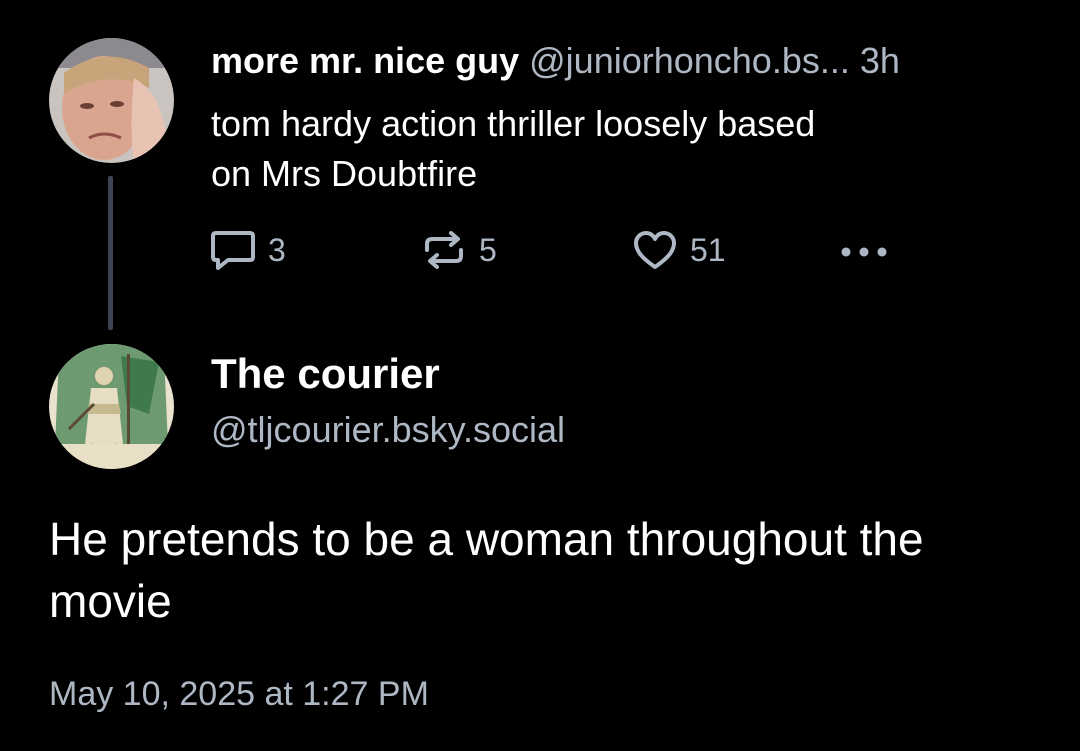 Image resolution: width=1080 pixels, height=751 pixels. I want to click on parent-avatar-photo, so click(111, 100).